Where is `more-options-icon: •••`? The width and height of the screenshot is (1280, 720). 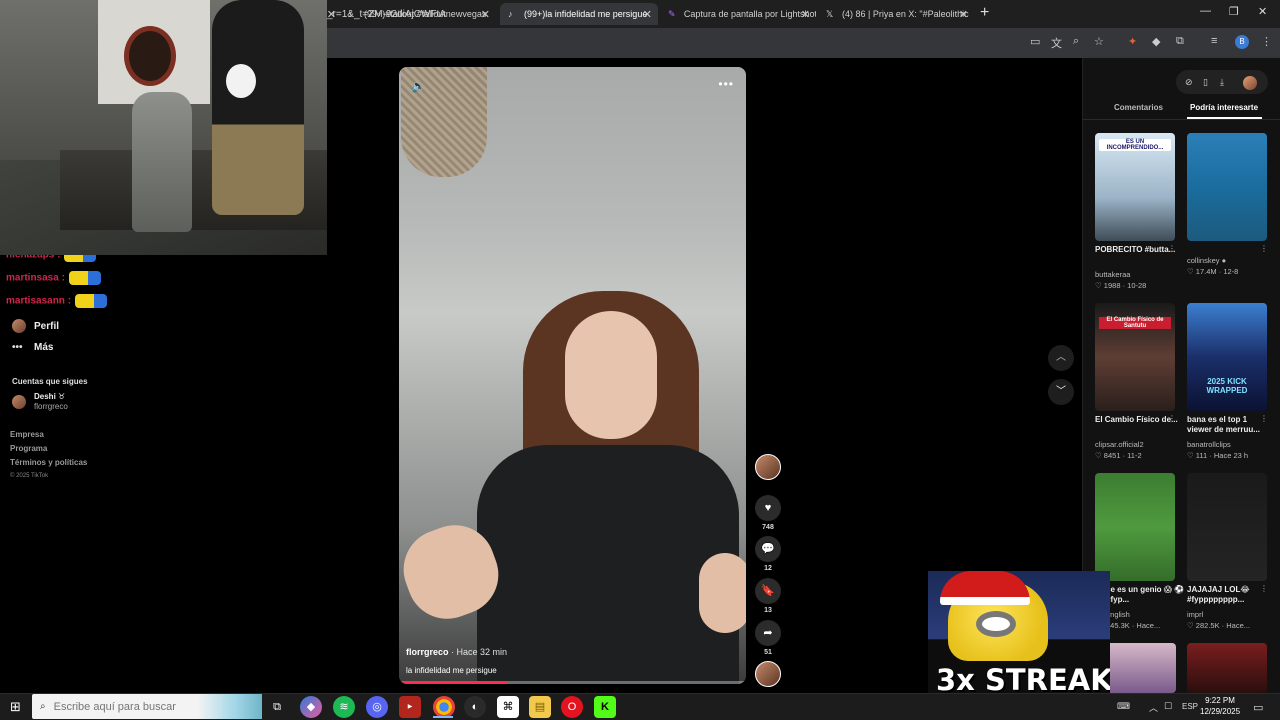
more-options-icon: ••• is located at coordinates (726, 84).